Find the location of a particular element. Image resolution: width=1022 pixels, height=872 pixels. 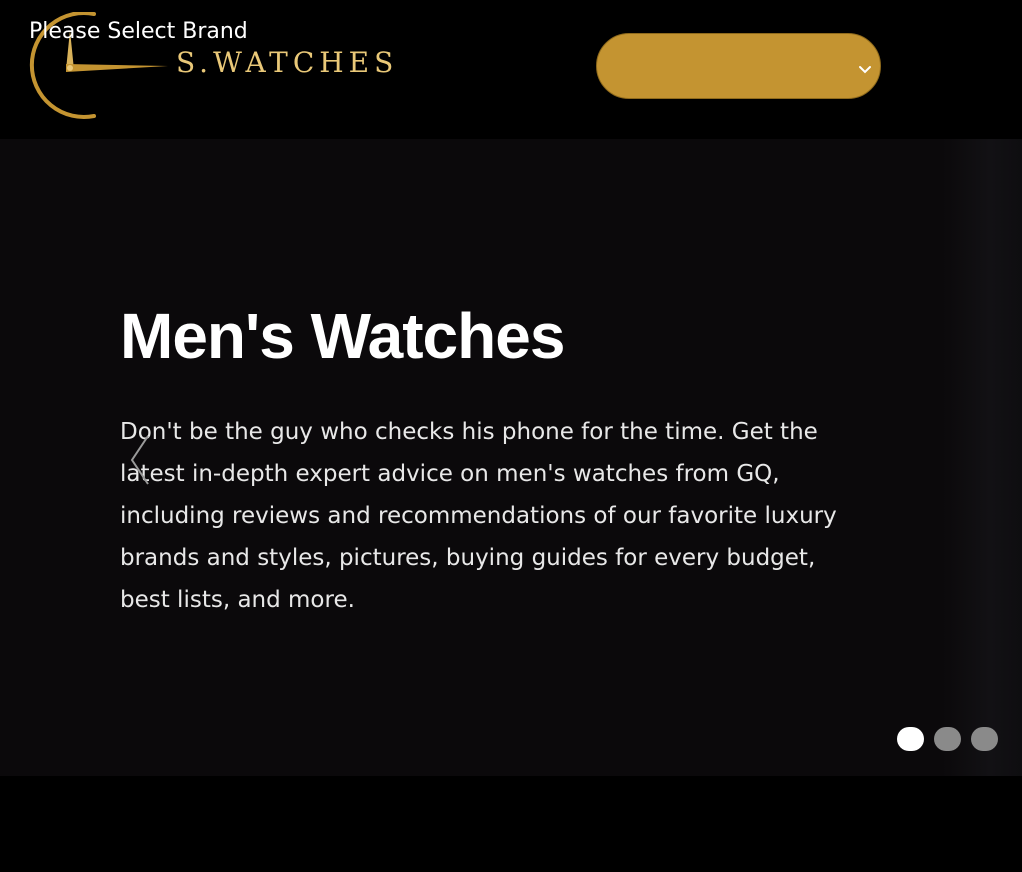

carousel-indicators is located at coordinates (947, 739).